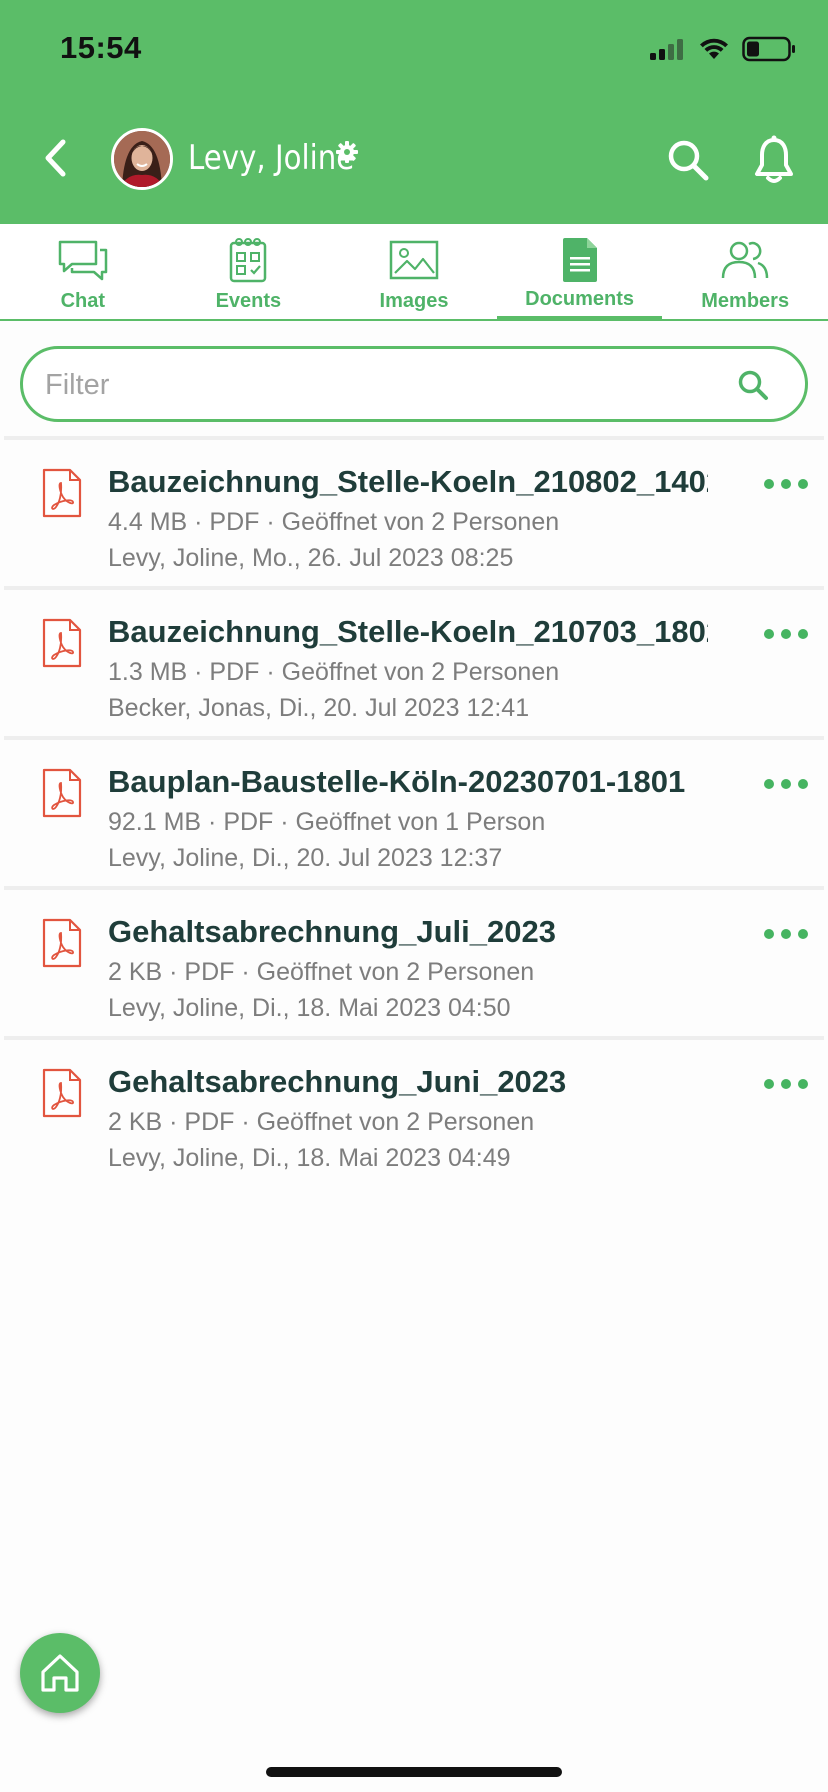 This screenshot has width=828, height=1792. I want to click on tab-label: Members, so click(745, 301).